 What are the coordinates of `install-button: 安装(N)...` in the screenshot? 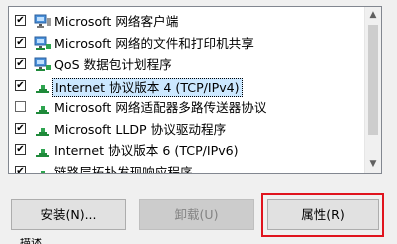 It's located at (68, 214).